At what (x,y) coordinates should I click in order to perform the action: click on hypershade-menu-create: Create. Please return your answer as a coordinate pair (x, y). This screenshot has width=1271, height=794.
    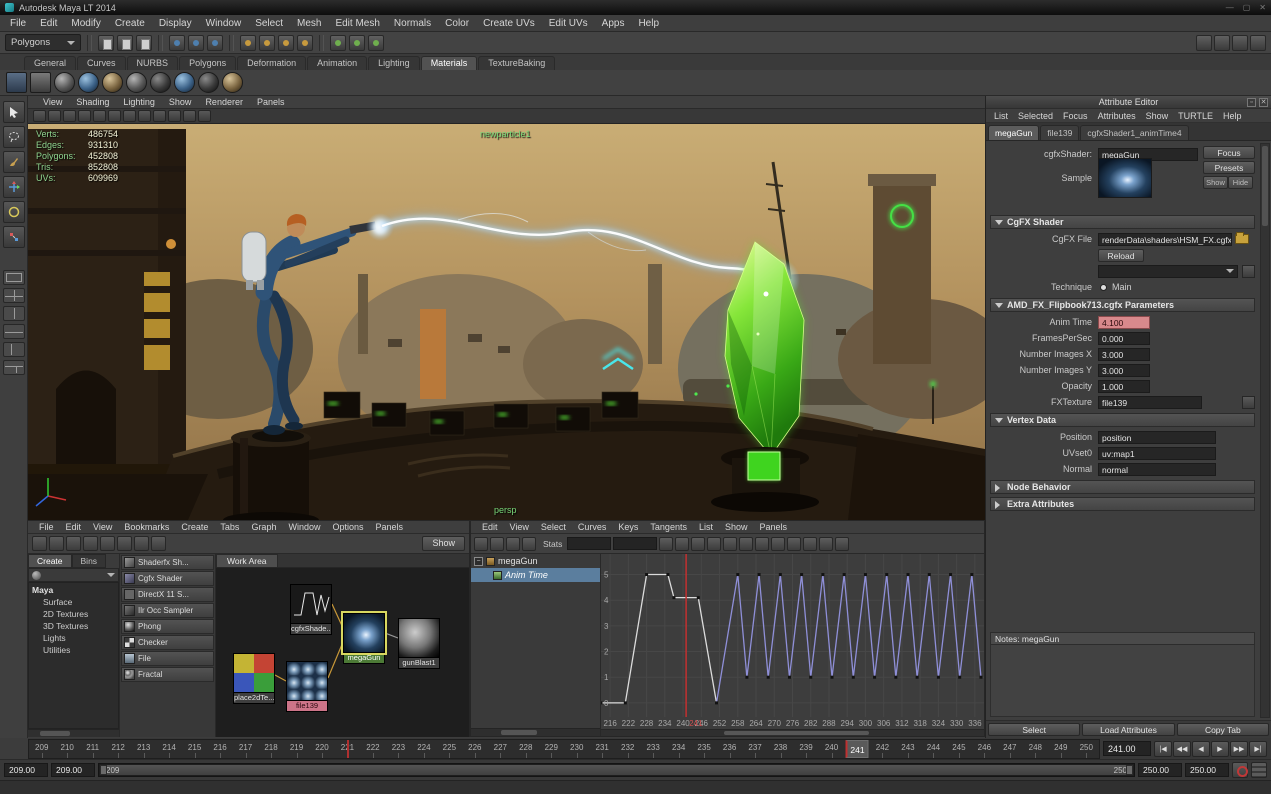
    Looking at the image, I should click on (194, 527).